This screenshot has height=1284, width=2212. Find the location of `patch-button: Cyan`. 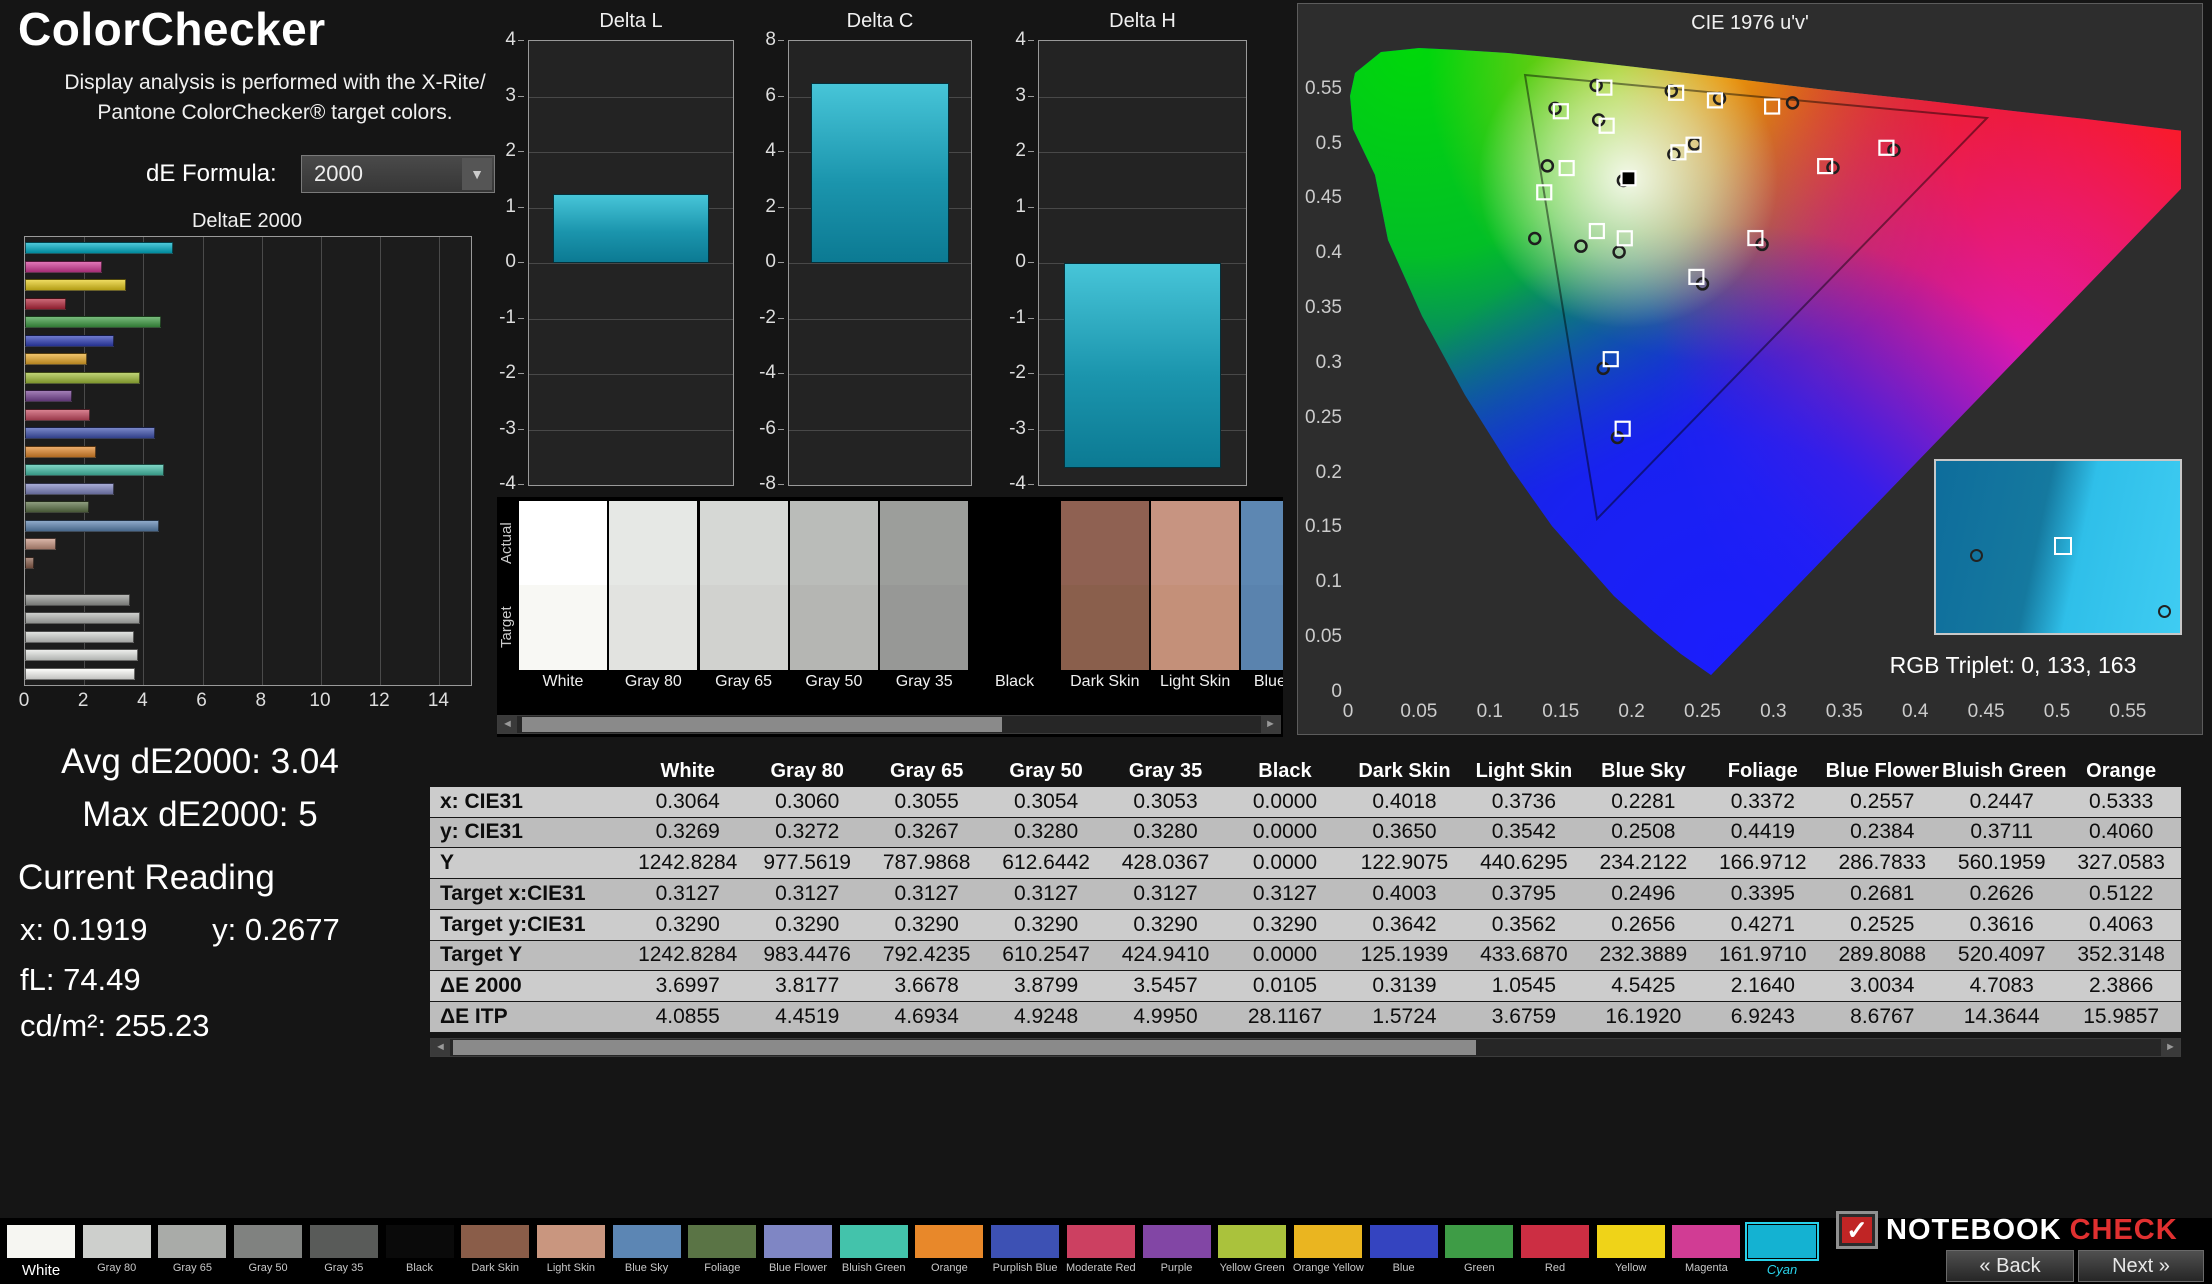

patch-button: Cyan is located at coordinates (1782, 1249).